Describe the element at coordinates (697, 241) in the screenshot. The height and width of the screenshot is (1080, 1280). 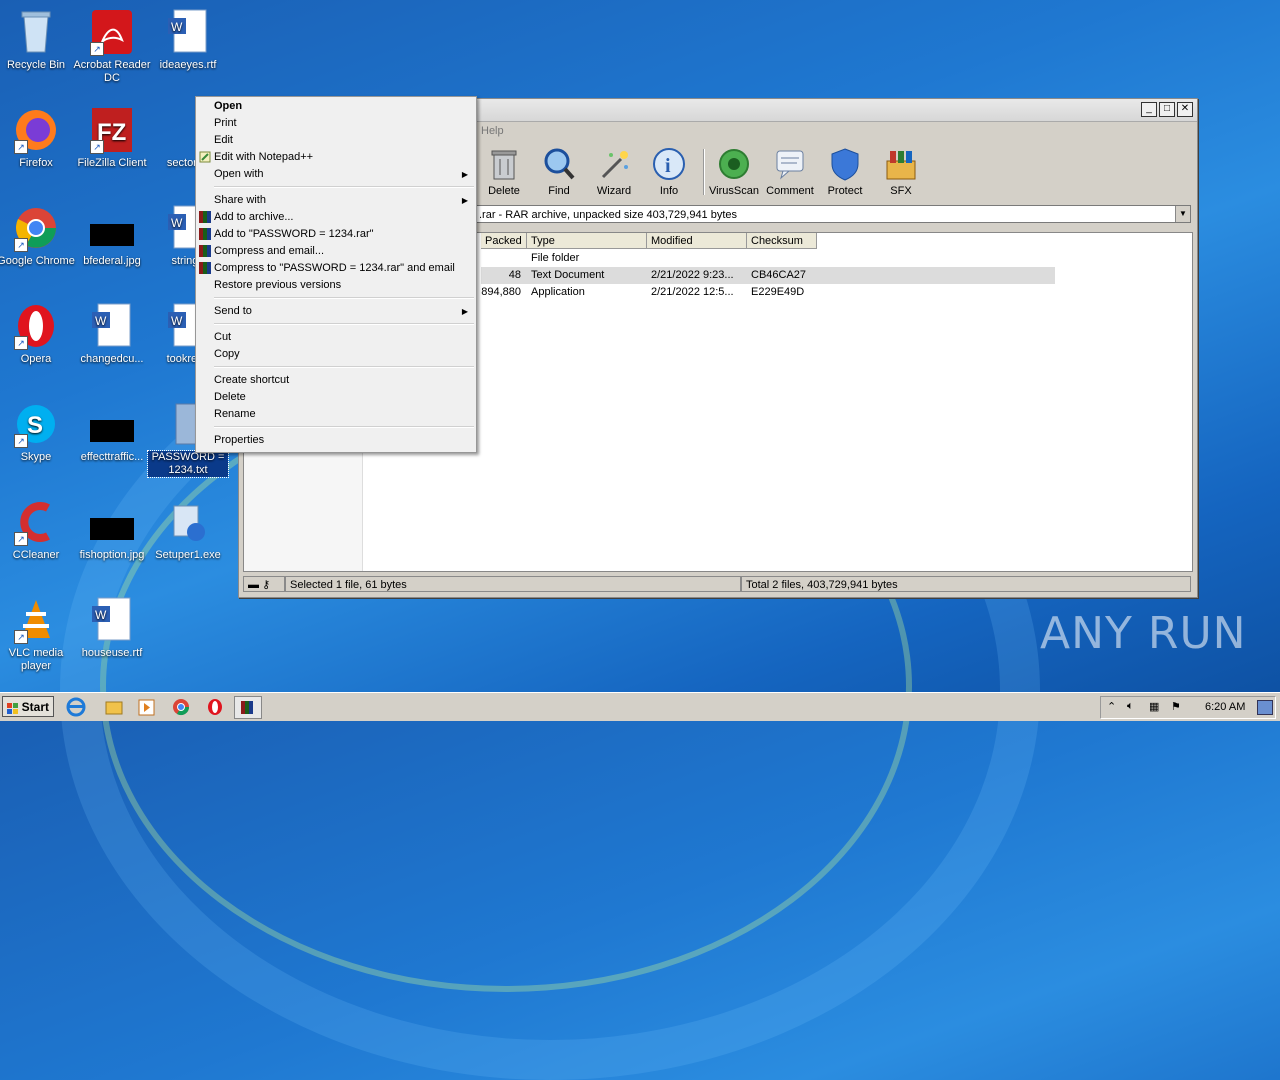
I see `column-header-modified: Modified` at that location.